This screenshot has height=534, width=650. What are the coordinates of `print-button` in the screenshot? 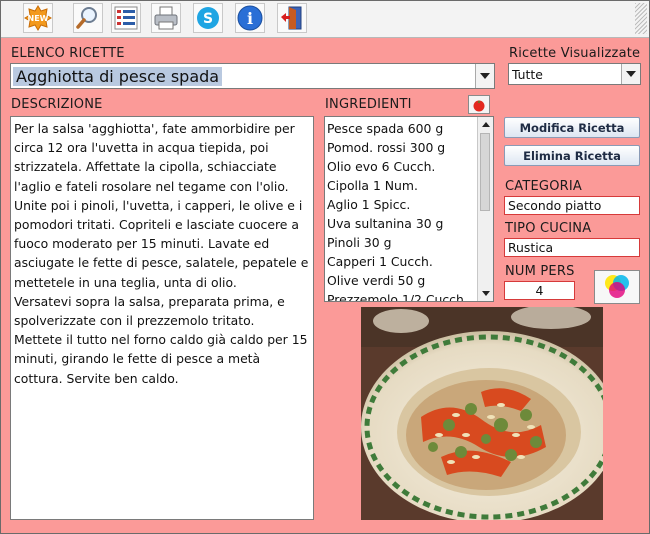 It's located at (166, 18).